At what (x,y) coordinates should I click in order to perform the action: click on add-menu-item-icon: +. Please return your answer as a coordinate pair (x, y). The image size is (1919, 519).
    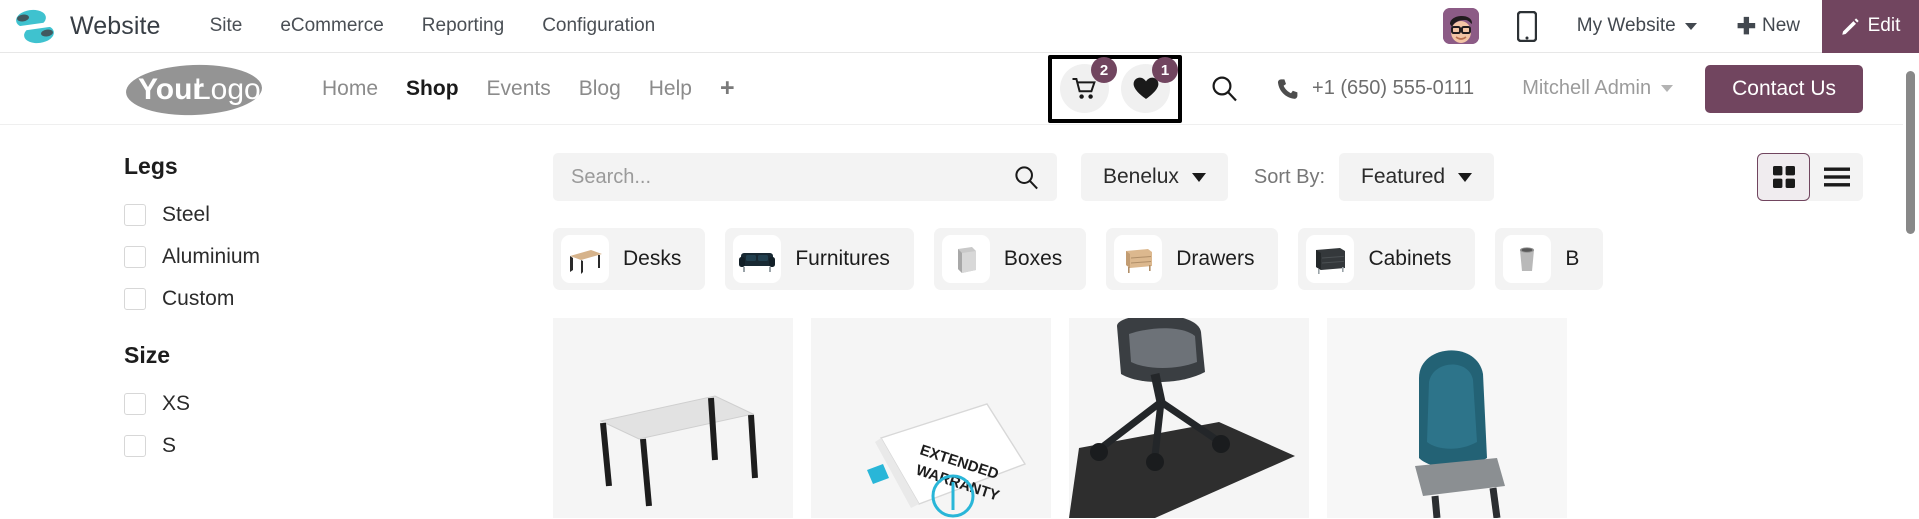
    Looking at the image, I should click on (727, 88).